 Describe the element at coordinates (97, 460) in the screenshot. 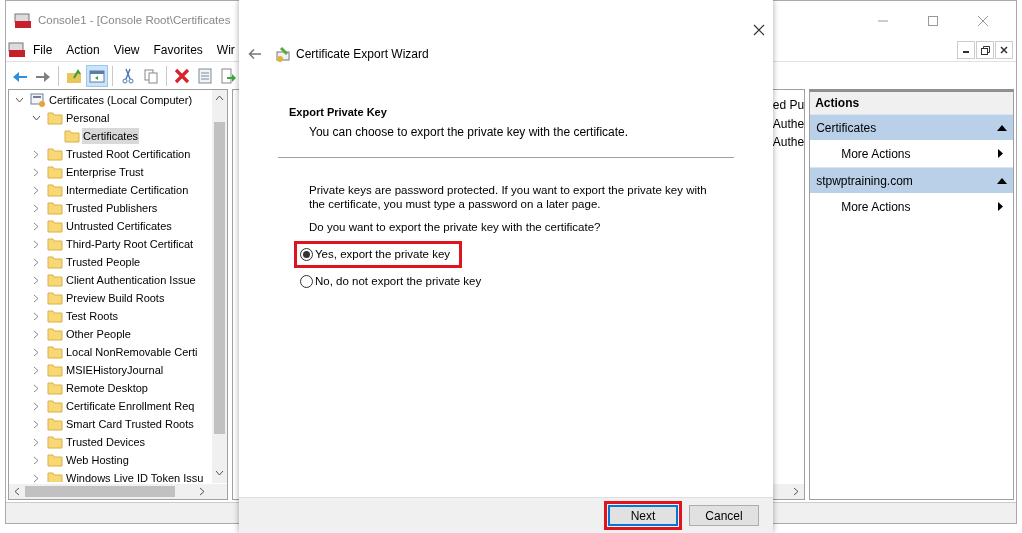

I see `tree-item: Web Hosting` at that location.